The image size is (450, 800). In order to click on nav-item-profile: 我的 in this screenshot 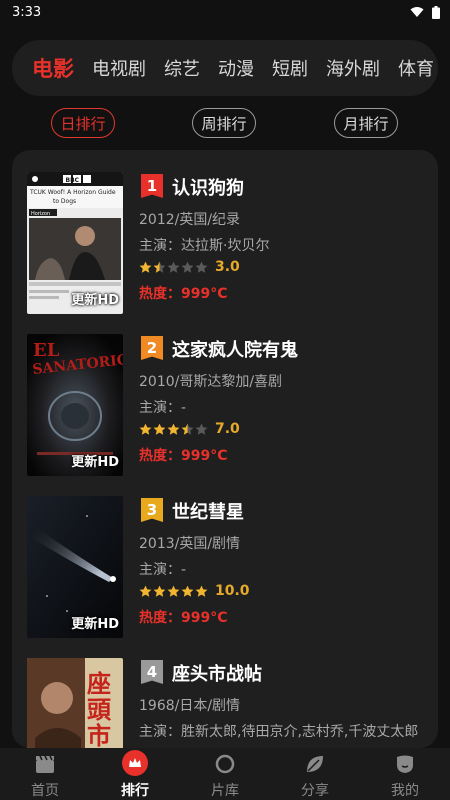, I will do `click(405, 774)`.